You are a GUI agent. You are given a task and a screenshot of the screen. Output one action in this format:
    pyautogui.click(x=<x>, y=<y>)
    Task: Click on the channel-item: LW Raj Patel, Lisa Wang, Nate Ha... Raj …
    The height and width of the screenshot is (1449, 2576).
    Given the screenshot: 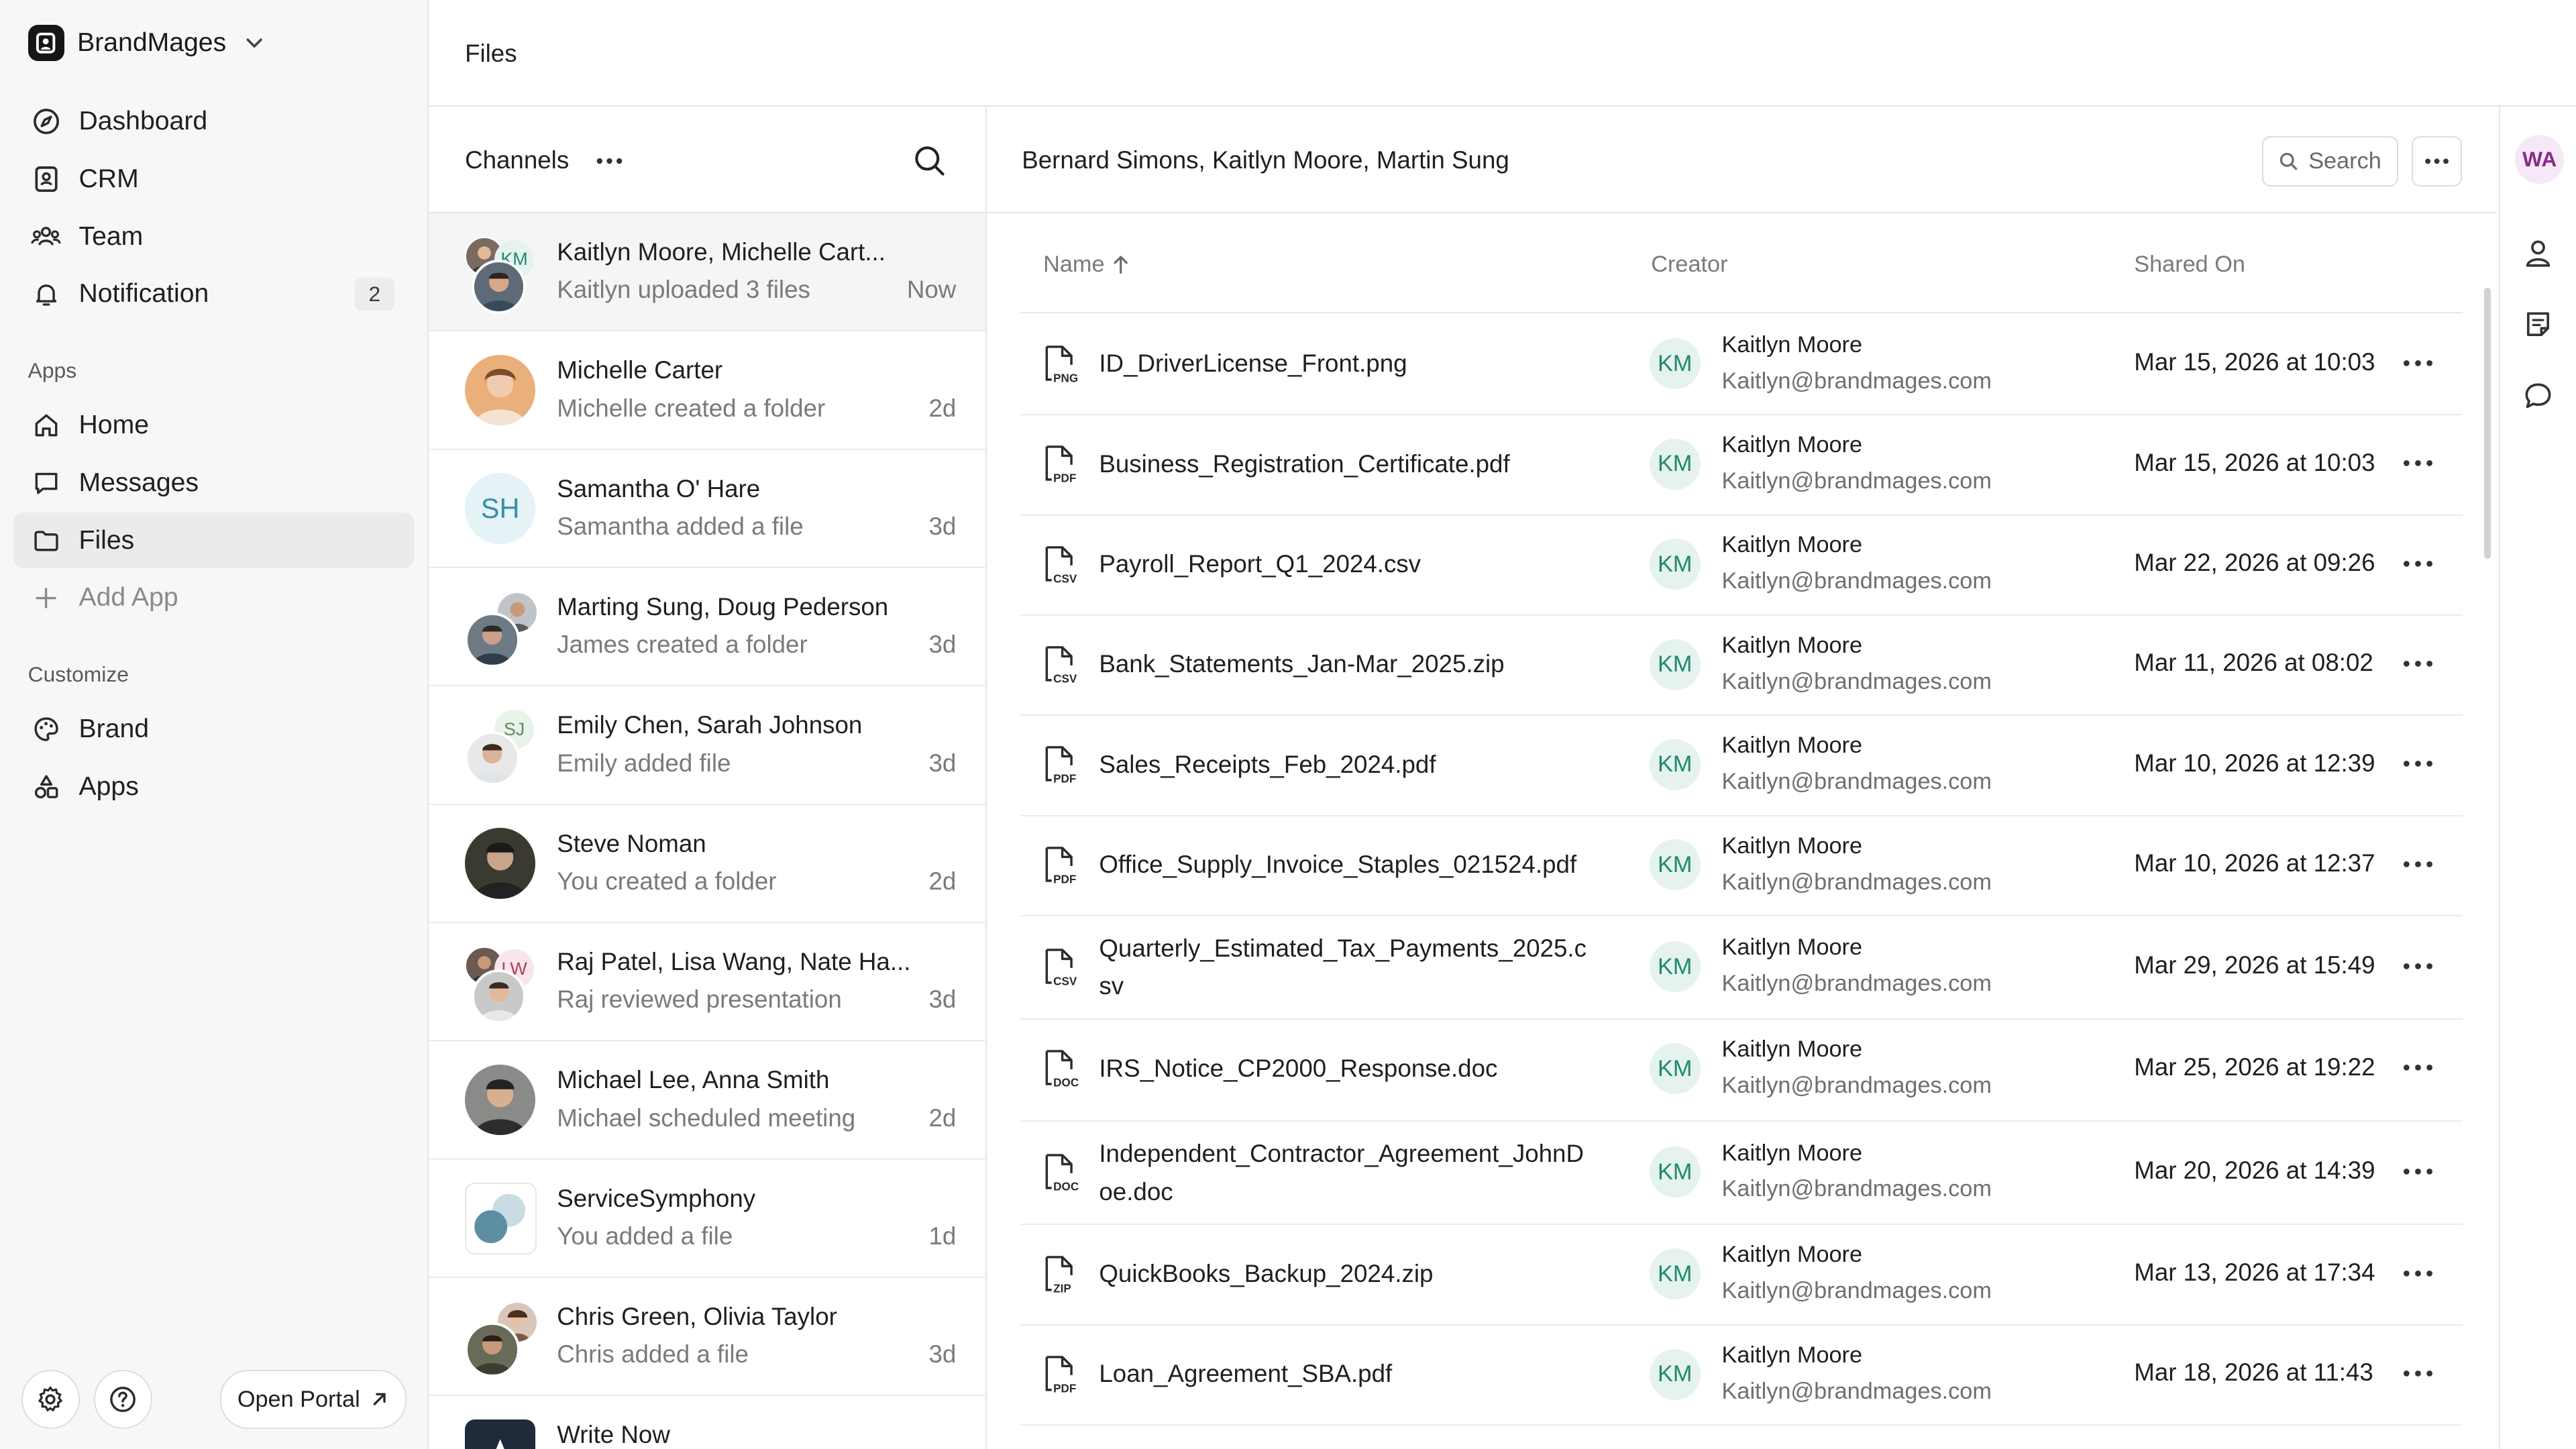 What is the action you would take?
    pyautogui.click(x=707, y=982)
    